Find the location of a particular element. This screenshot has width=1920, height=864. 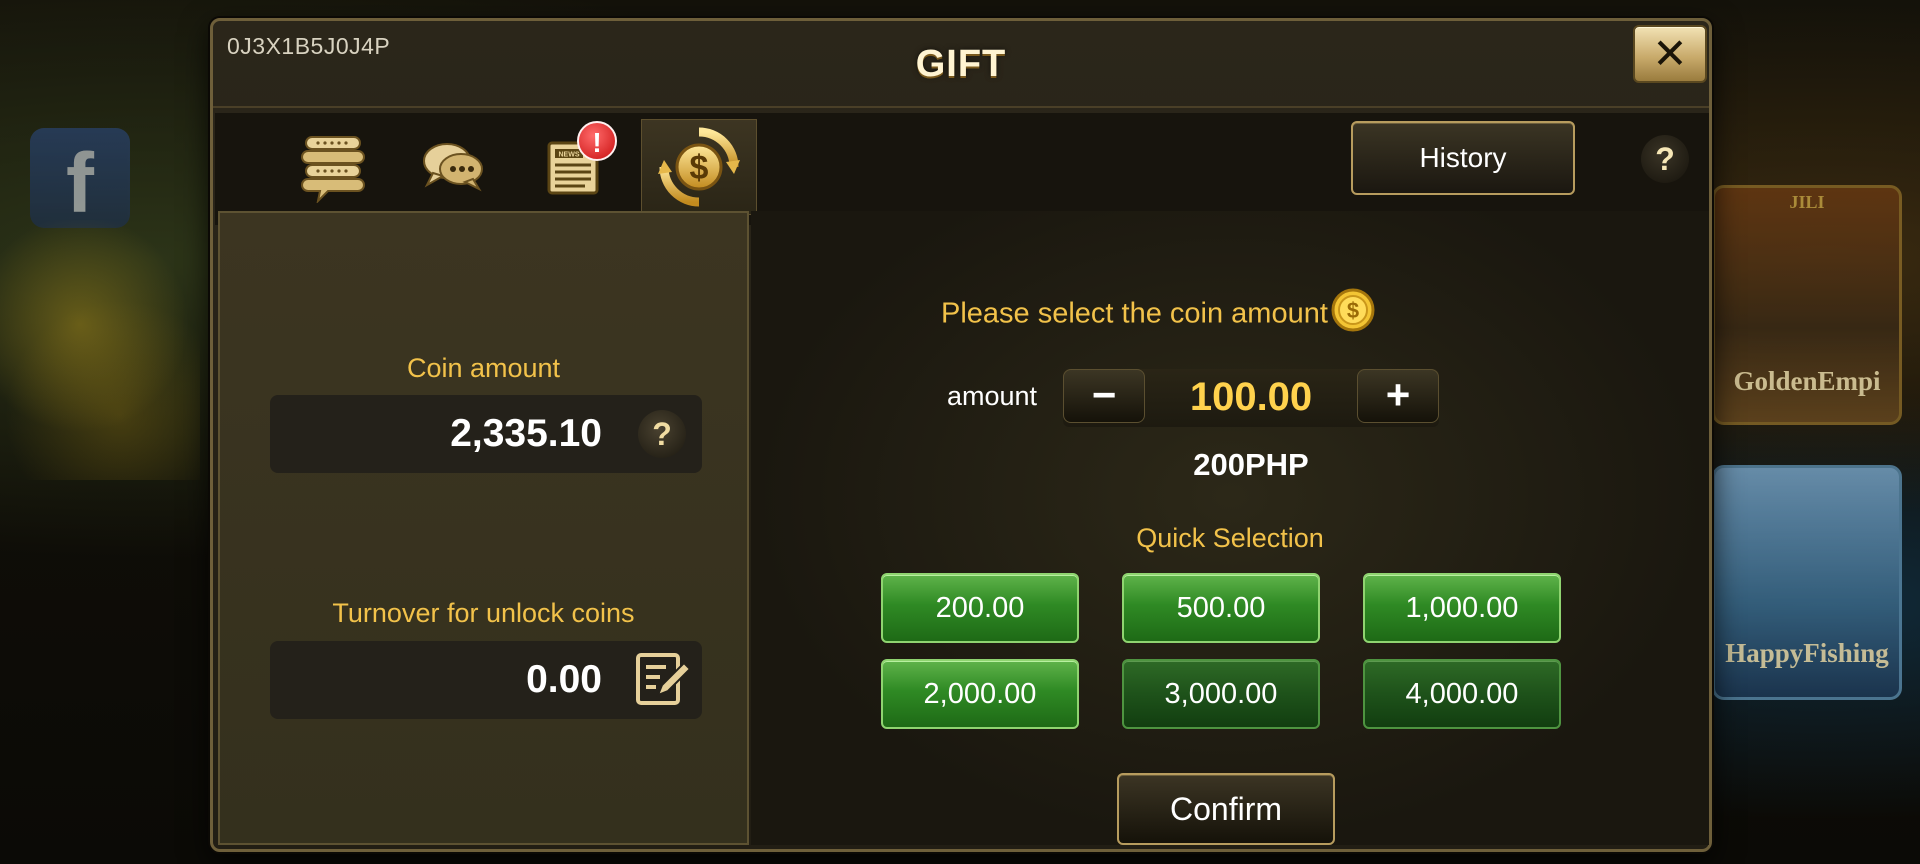

amount-stepper: − 100.00 + is located at coordinates (1251, 398).